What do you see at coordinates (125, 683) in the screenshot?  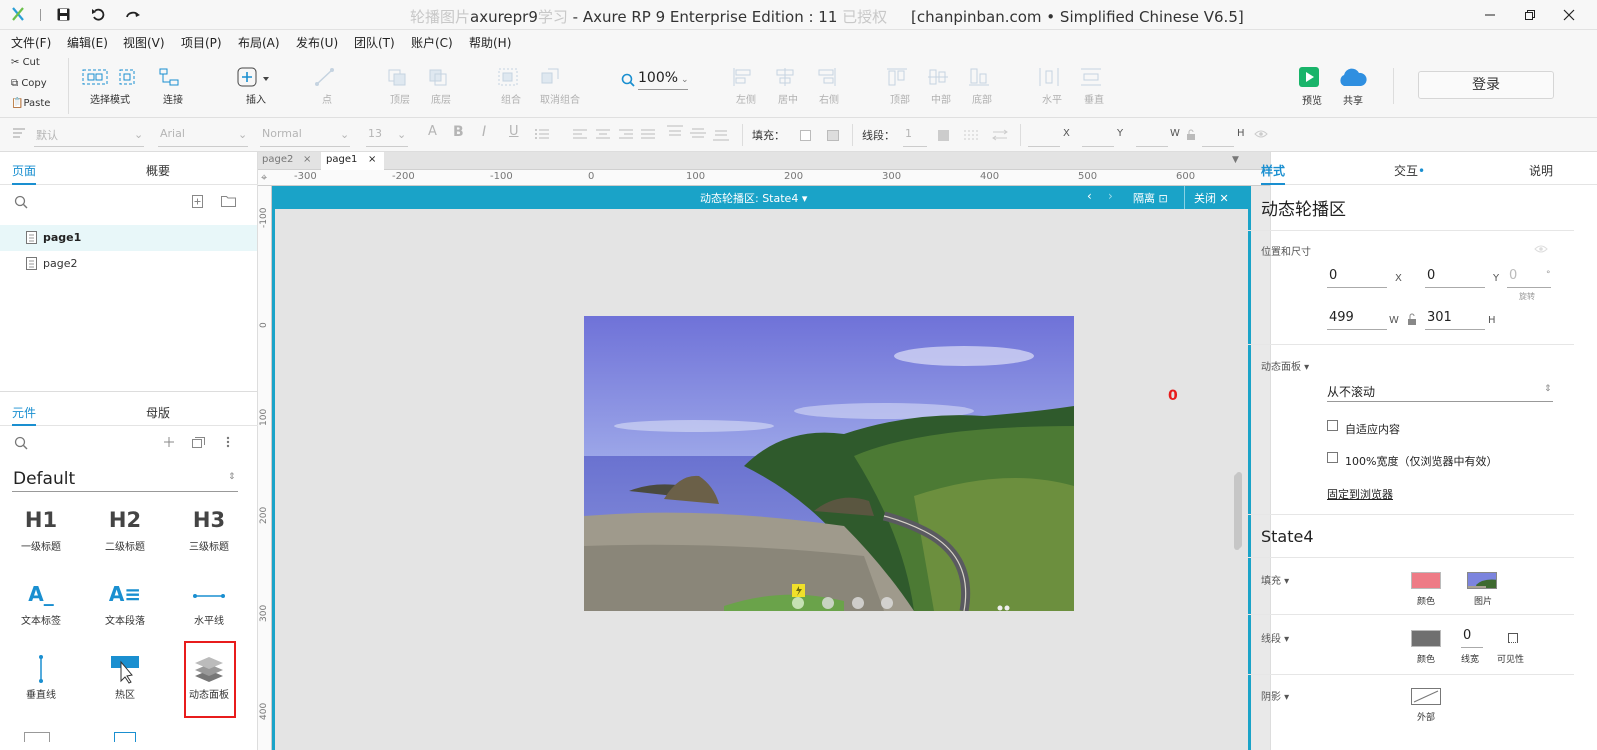 I see `widget-hotspot: 热区` at bounding box center [125, 683].